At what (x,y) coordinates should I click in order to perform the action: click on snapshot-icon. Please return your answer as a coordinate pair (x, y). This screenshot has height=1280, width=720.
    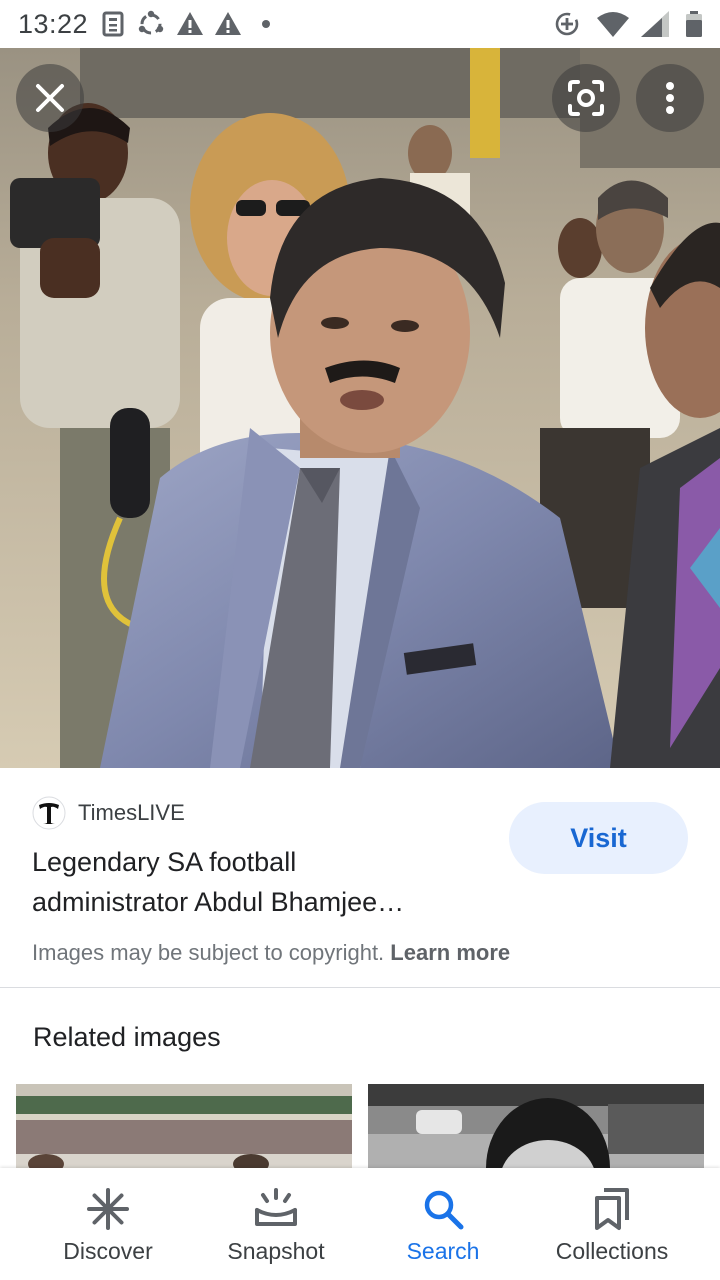
    Looking at the image, I should click on (276, 1207).